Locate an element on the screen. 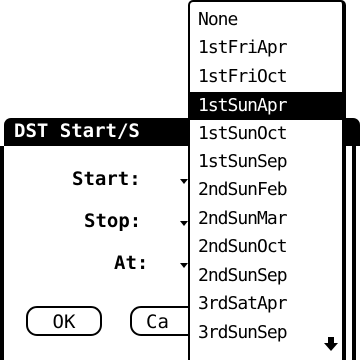 The image size is (360, 360). list-item: None is located at coordinates (266, 20).